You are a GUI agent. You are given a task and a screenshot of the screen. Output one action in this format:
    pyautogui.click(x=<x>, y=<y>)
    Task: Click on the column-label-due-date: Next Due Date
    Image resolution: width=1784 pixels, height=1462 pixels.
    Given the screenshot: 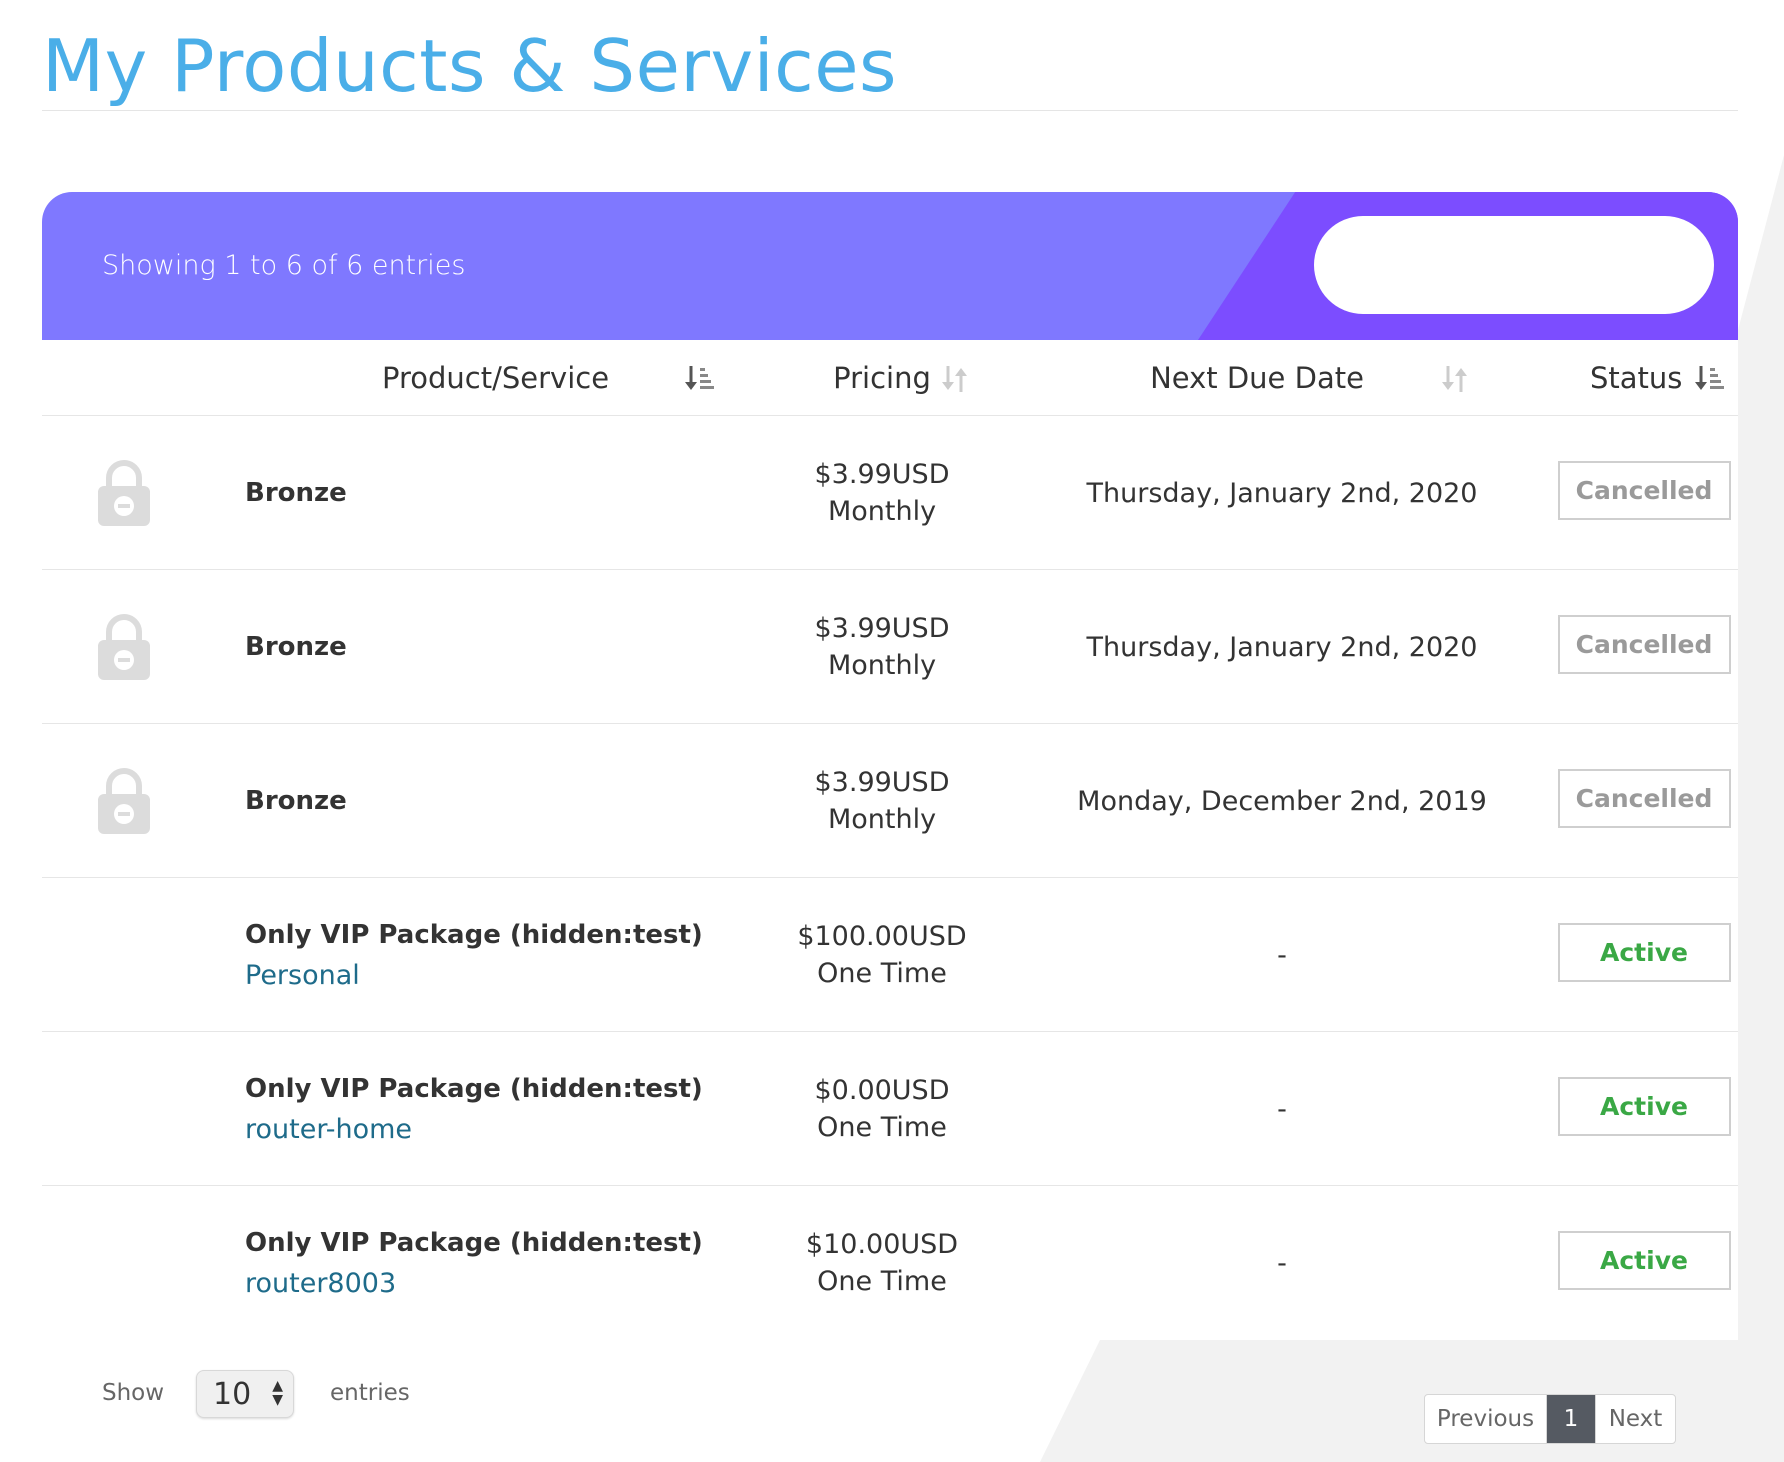 What is the action you would take?
    pyautogui.click(x=1257, y=378)
    